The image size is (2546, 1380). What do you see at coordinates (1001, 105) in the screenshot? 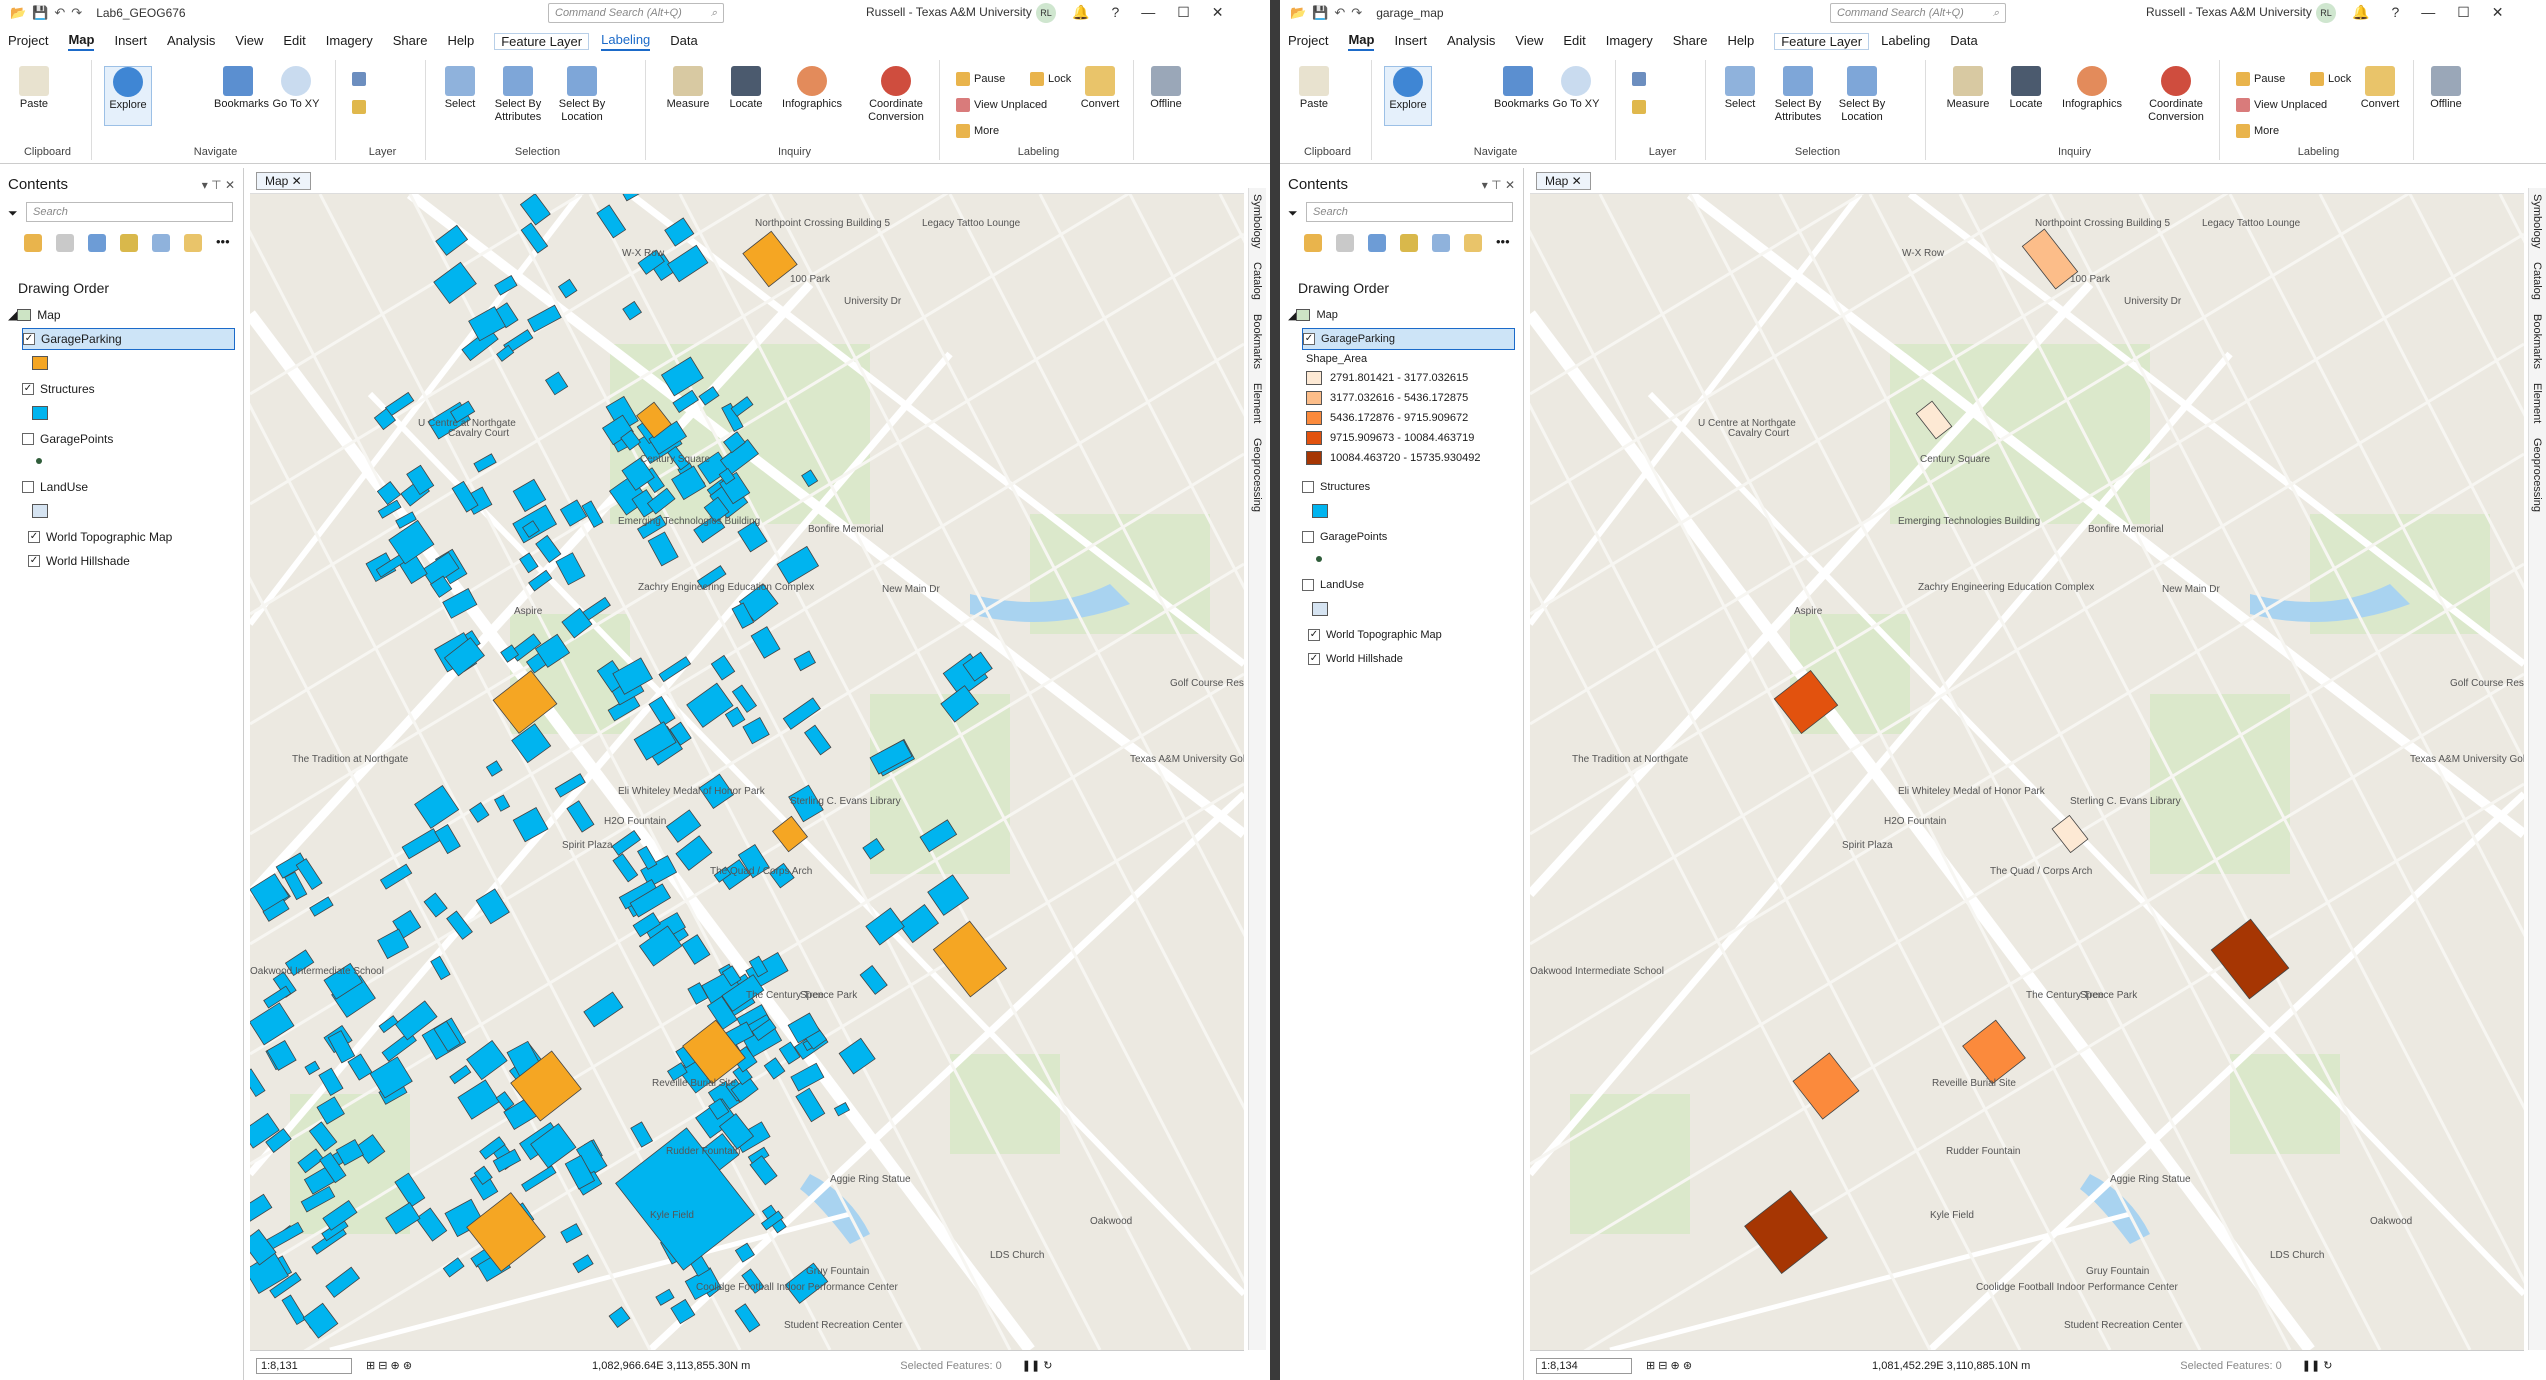
I see `view-unplaced-button: View Unplaced` at bounding box center [1001, 105].